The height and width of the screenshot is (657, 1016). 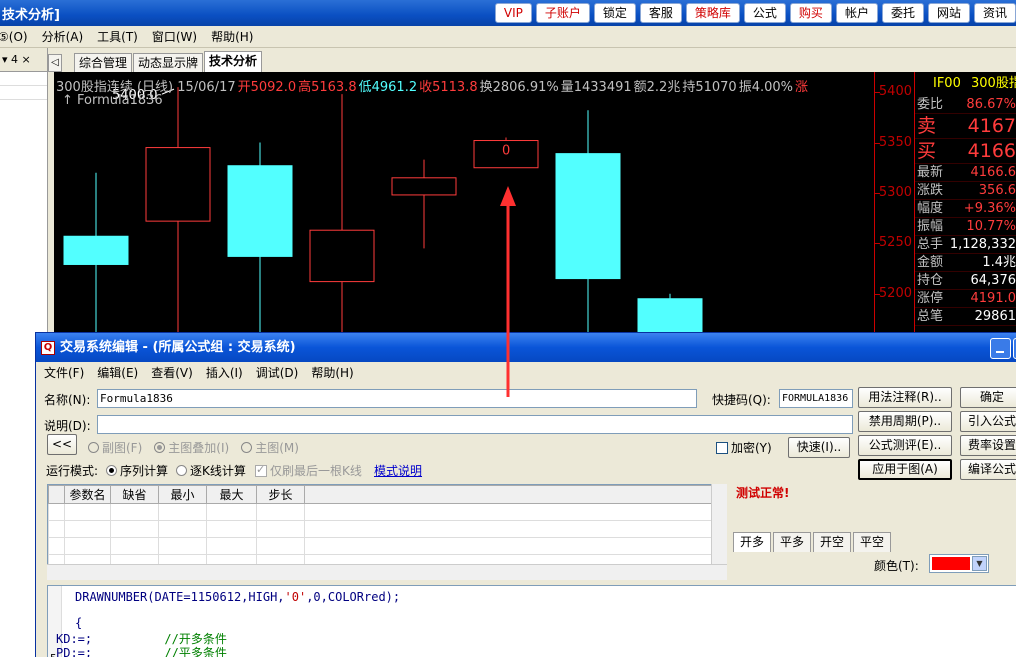 I want to click on signal-tab-0: 开多, so click(x=752, y=542).